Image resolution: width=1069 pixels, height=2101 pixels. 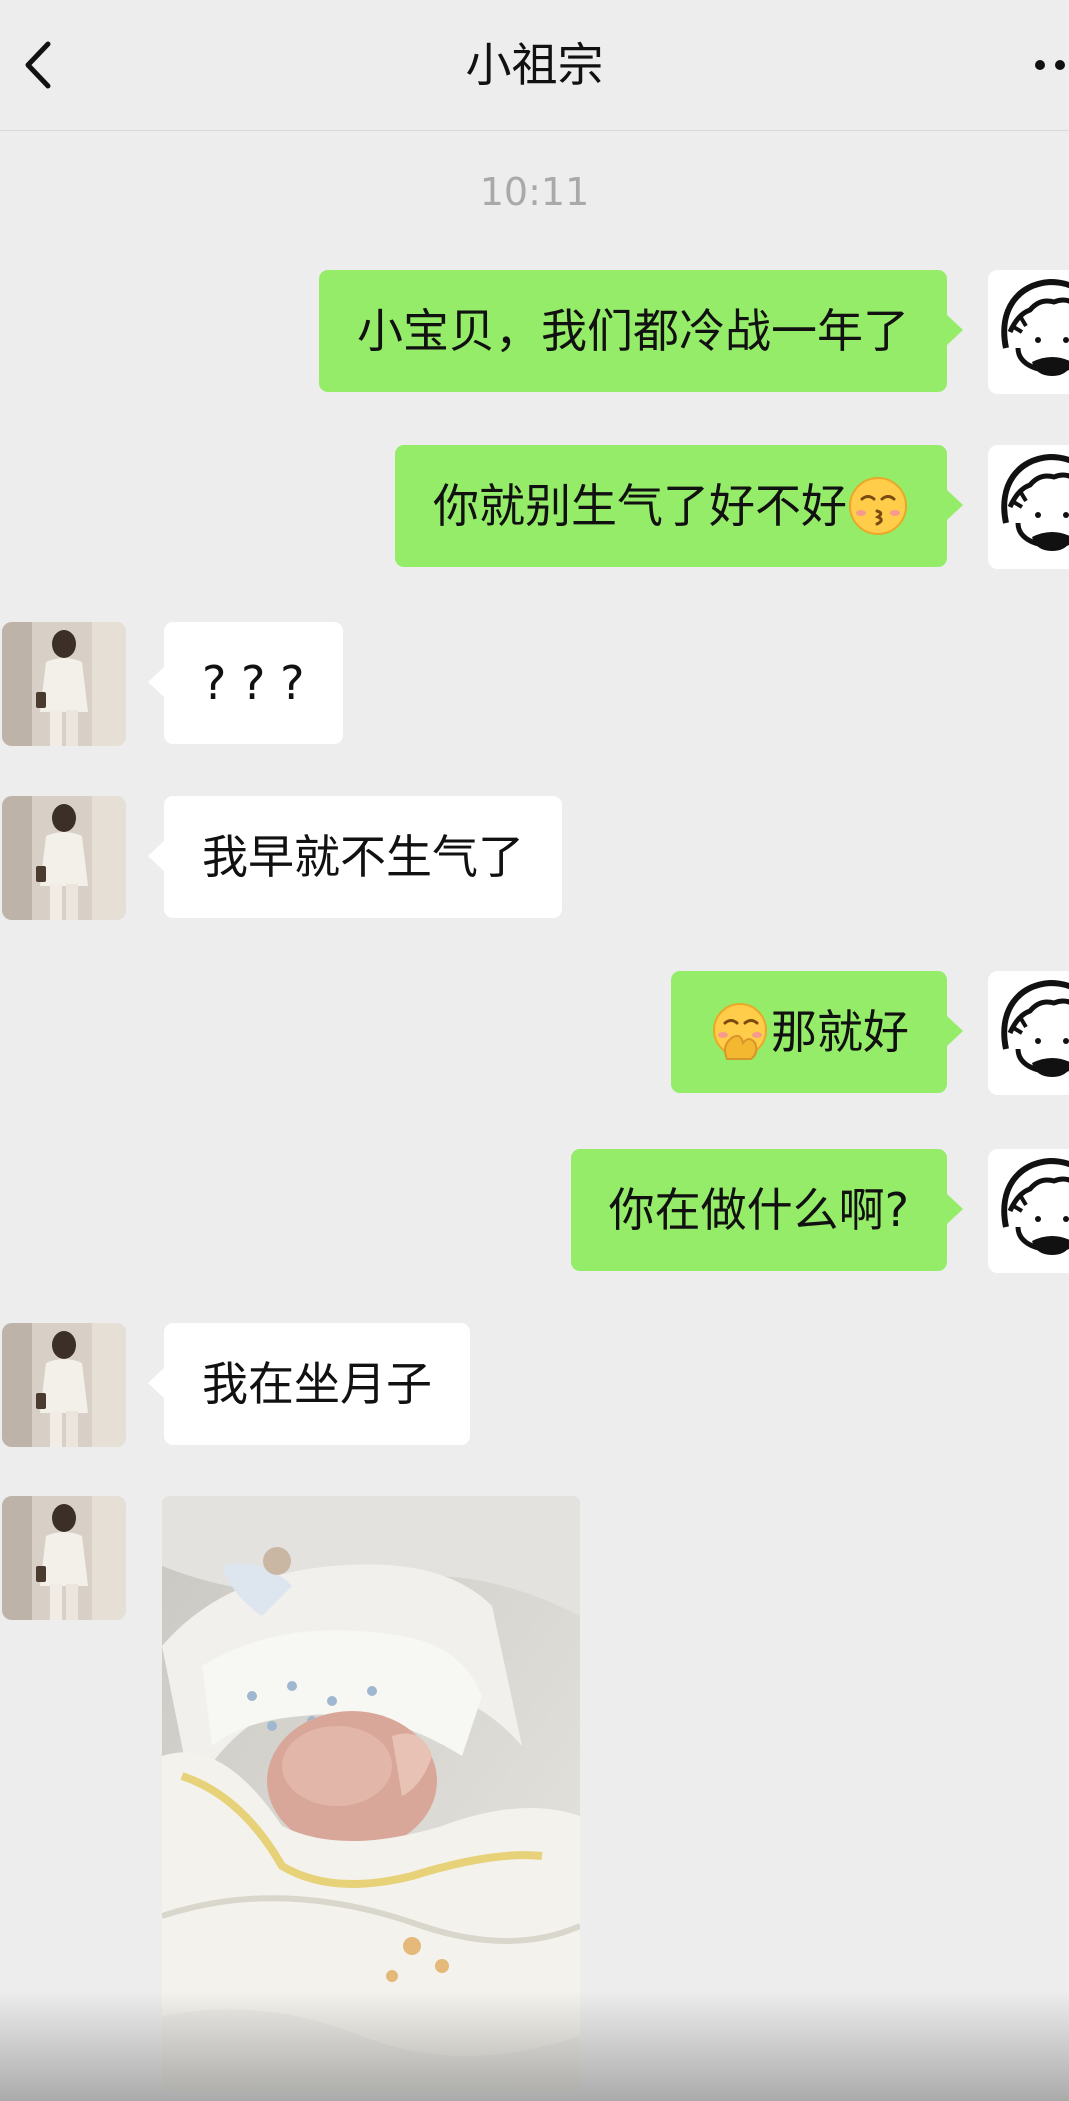 What do you see at coordinates (640, 506) in the screenshot?
I see `message-text: 你就别生气了好不好` at bounding box center [640, 506].